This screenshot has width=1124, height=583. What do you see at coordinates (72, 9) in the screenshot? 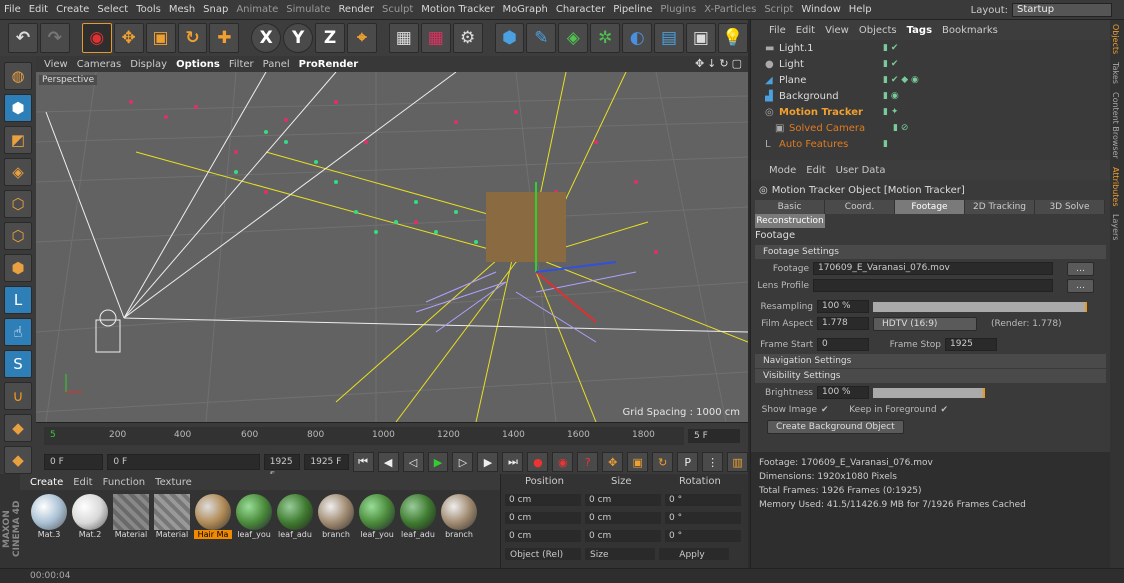
I see `menu-create: Create` at bounding box center [72, 9].